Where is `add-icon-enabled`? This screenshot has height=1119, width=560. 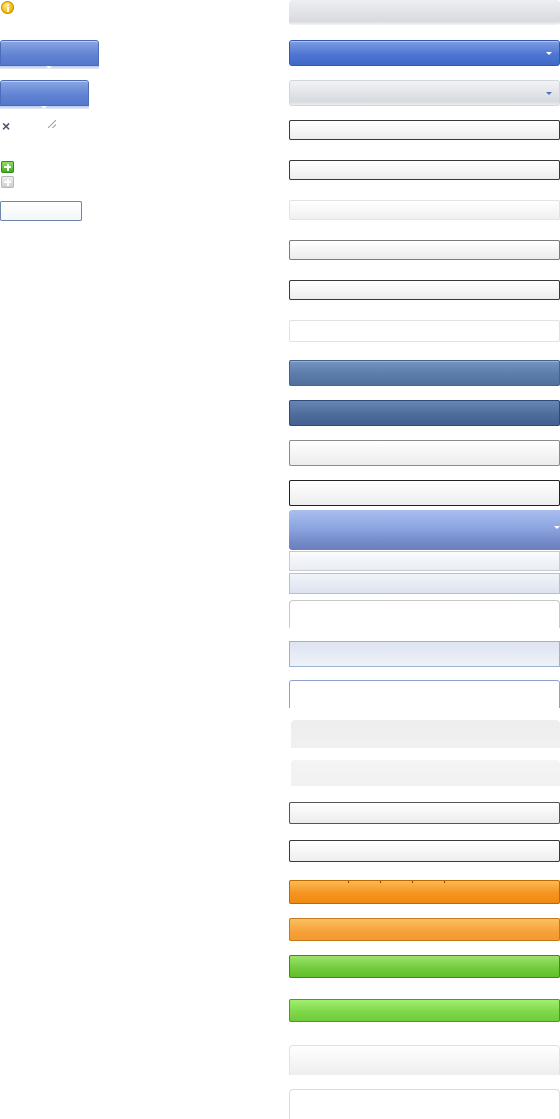
add-icon-enabled is located at coordinates (7, 167).